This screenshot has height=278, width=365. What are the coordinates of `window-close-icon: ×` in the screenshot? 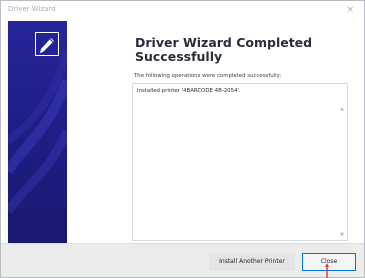 It's located at (350, 10).